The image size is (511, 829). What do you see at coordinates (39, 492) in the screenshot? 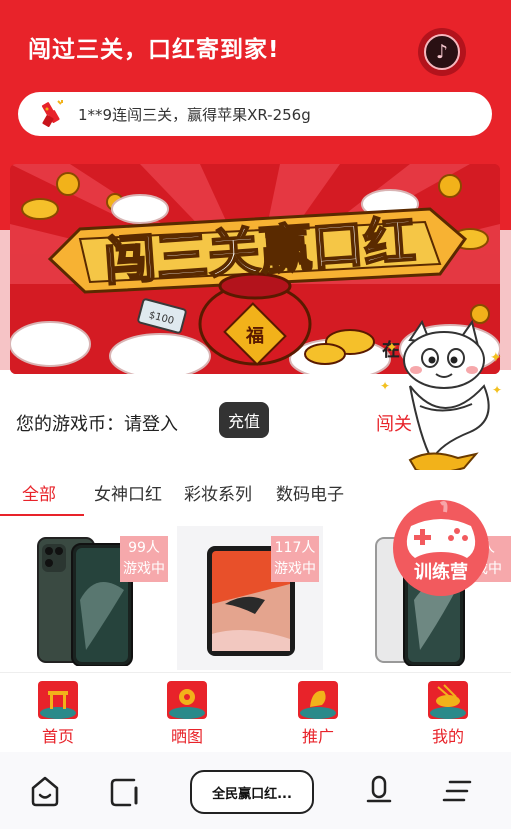
I see `tab-all: 全部` at bounding box center [39, 492].